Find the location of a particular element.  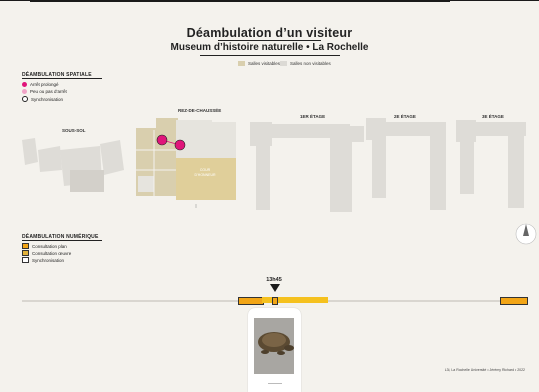

turtle-icon is located at coordinates (274, 346).